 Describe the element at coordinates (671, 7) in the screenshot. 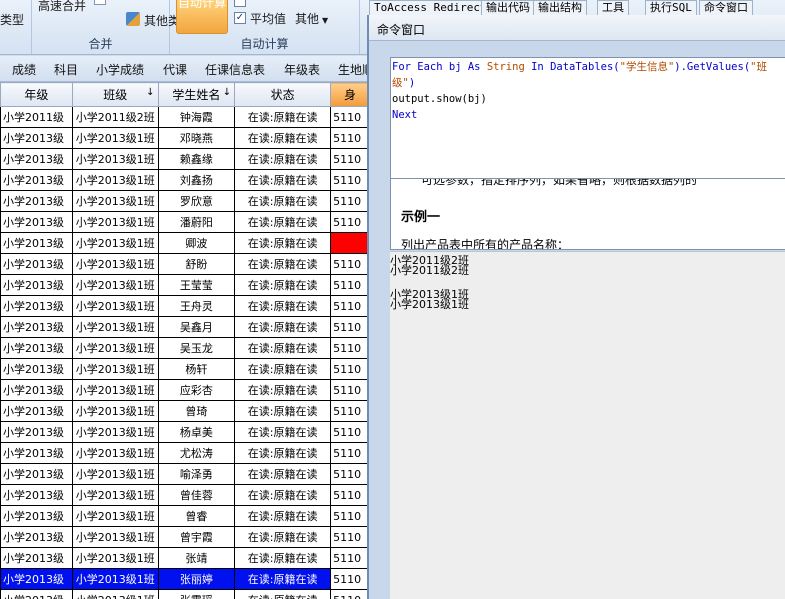

I see `execute-sql-button: 执行SQL` at that location.